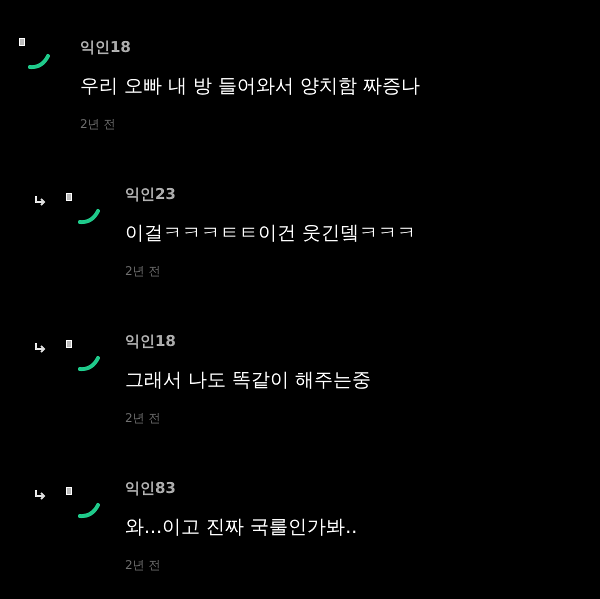  I want to click on author-name: 익인23, so click(151, 194).